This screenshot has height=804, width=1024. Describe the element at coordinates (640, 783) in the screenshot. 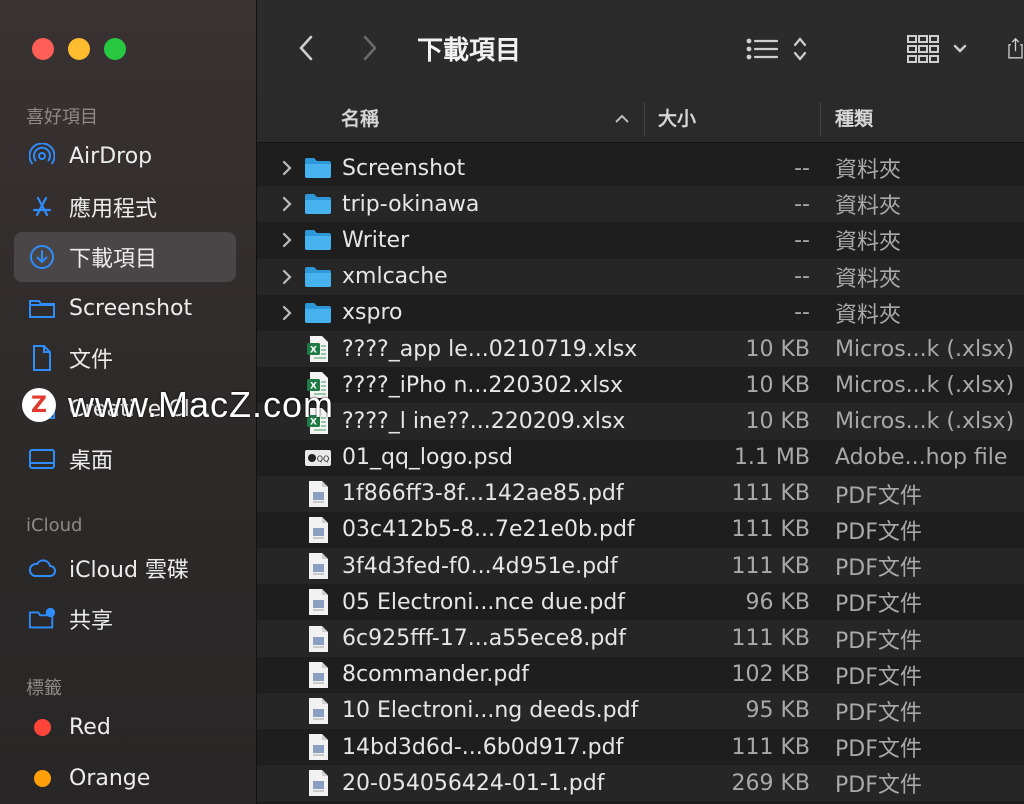

I see `file-row: 20-054056424-01-1.pdf 269 KB PDF文件` at that location.